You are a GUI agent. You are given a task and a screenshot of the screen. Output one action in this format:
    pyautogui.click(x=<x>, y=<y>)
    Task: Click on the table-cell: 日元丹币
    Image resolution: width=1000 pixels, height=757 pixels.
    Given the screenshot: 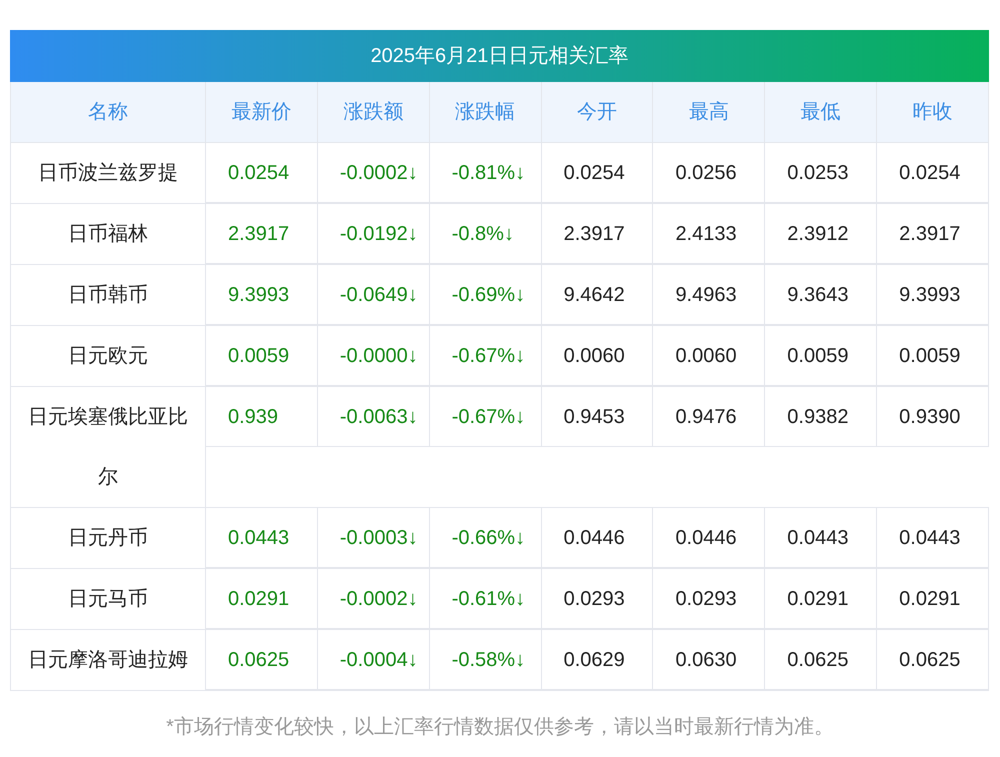 What is the action you would take?
    pyautogui.click(x=108, y=538)
    